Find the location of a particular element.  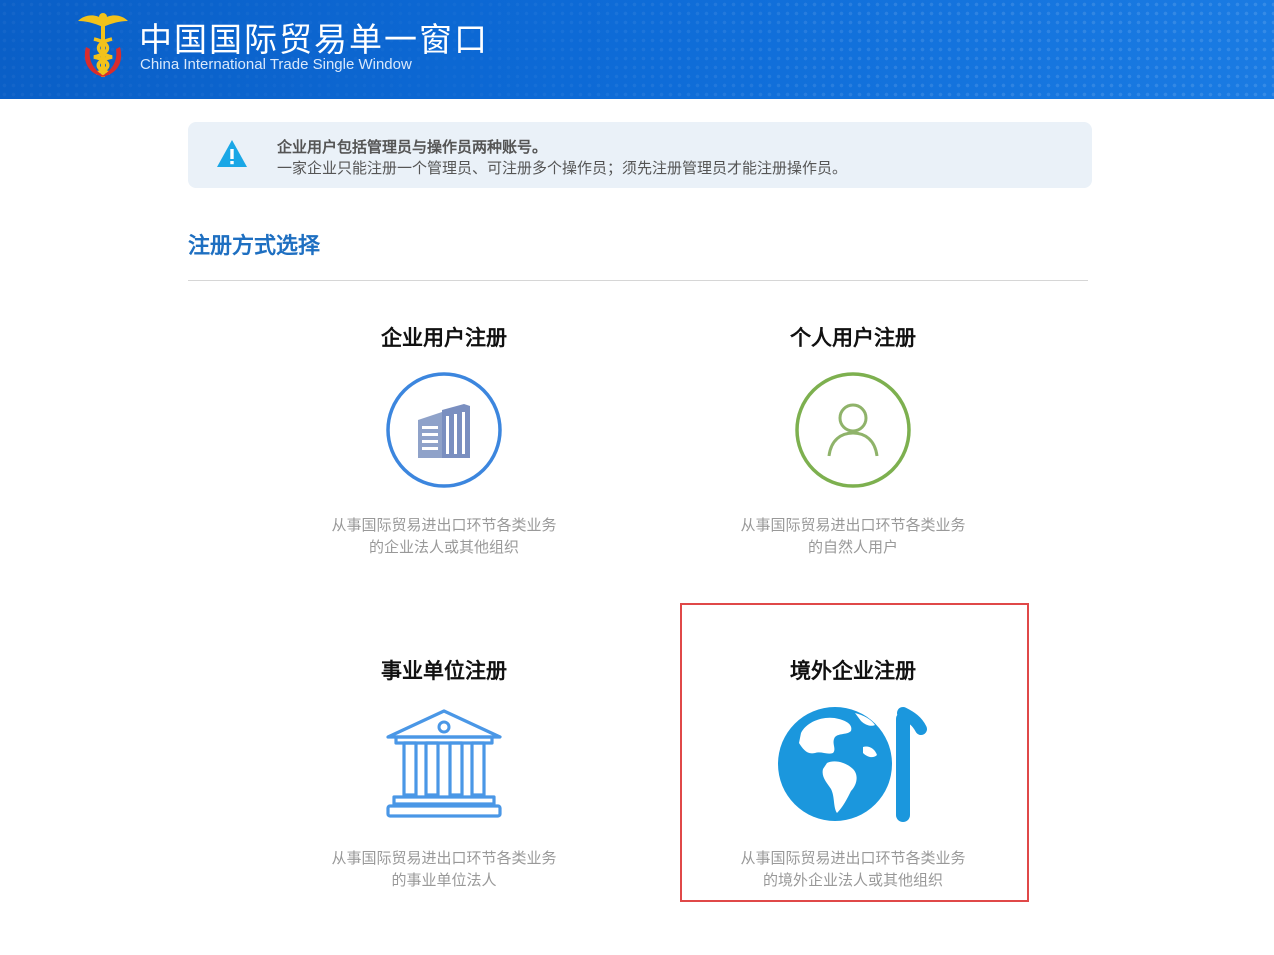

notice-line-2: 一家企业只能注册一个管理员、可注册多个操作员；须先注册管理员才能注册操作员。 is located at coordinates (562, 168).